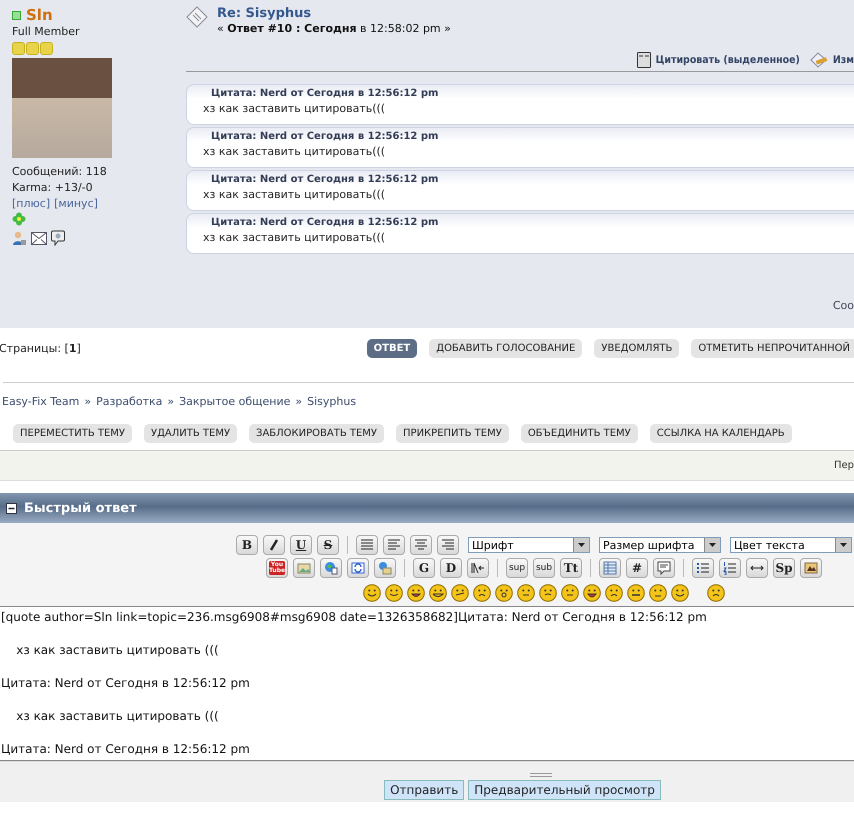  Describe the element at coordinates (718, 60) in the screenshot. I see `action-link: Цитировать (выделенное)` at that location.